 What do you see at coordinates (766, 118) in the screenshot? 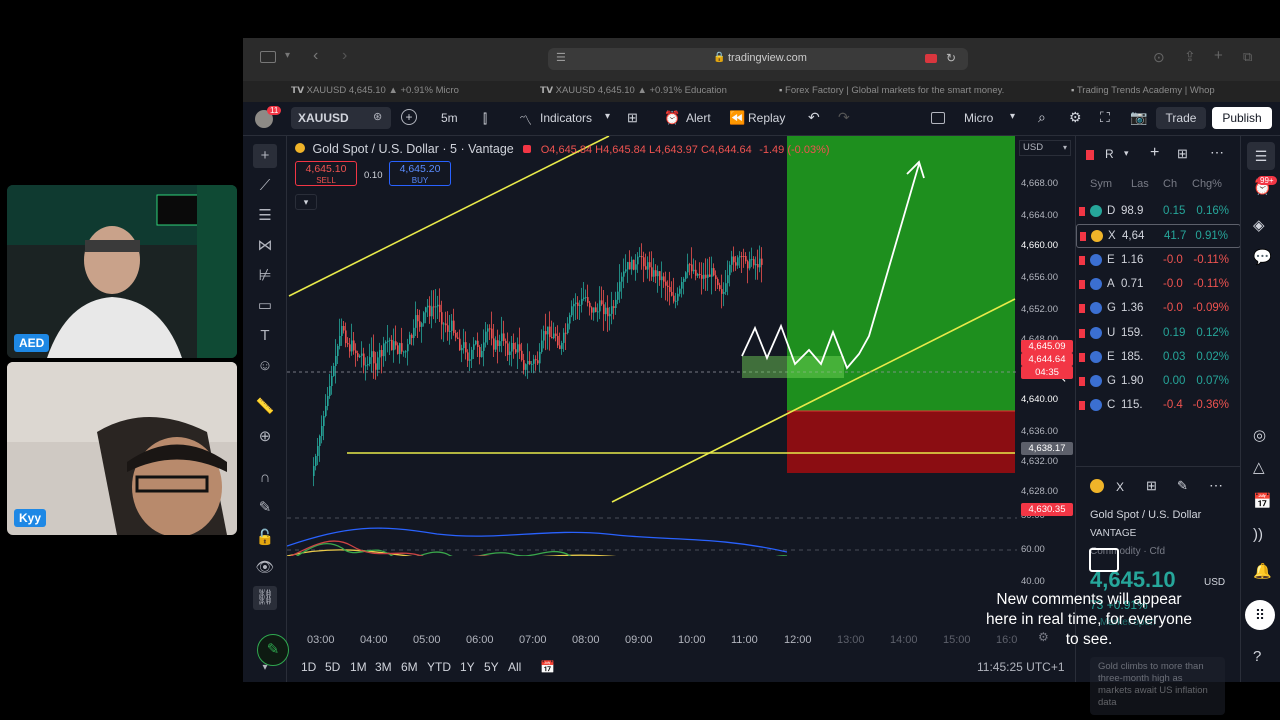
I see `replay-button: Replay` at bounding box center [766, 118].